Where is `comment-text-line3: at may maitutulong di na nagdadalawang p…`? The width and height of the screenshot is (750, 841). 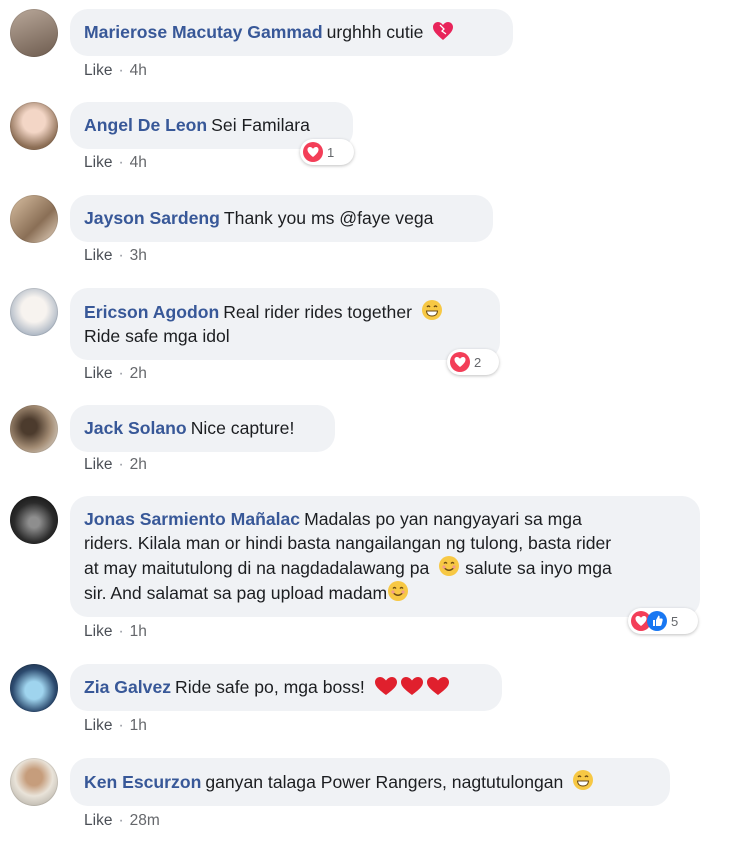
comment-text-line3: at may maitutulong di na nagdadalawang p… is located at coordinates (257, 568).